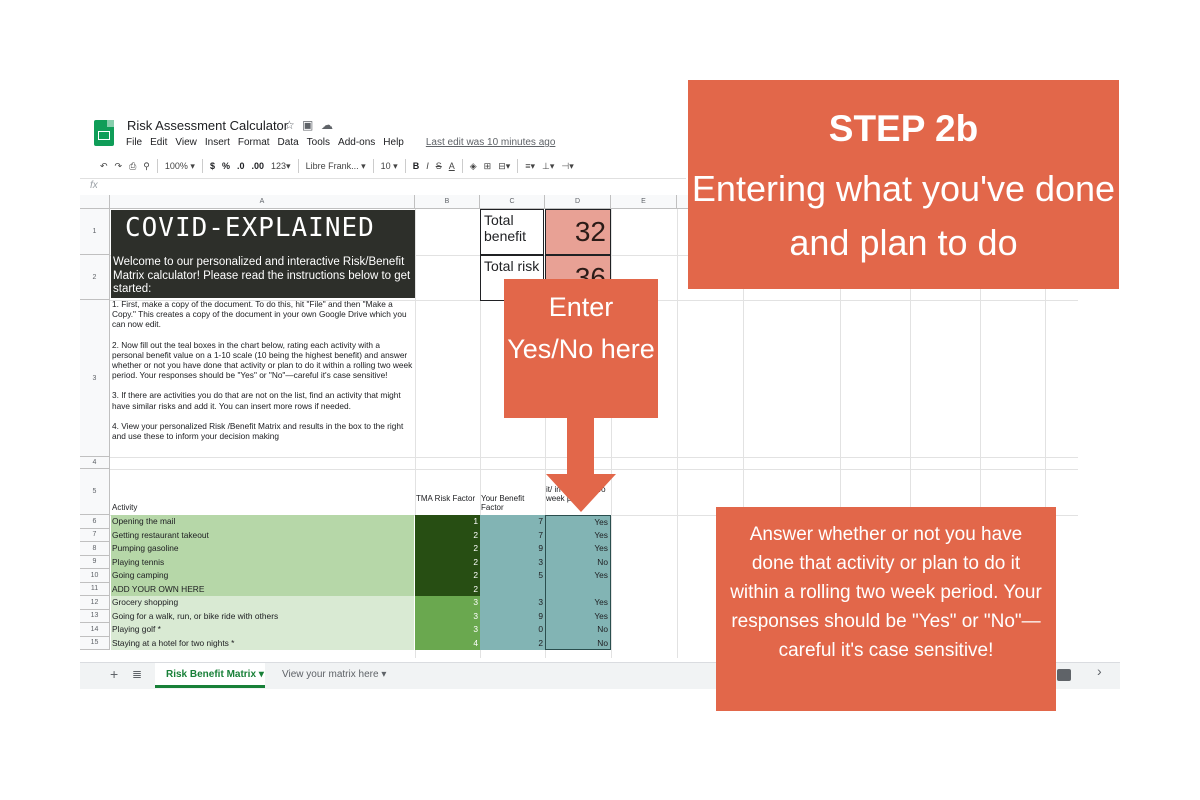 This screenshot has height=800, width=1200. I want to click on column-header-a: A, so click(262, 202).